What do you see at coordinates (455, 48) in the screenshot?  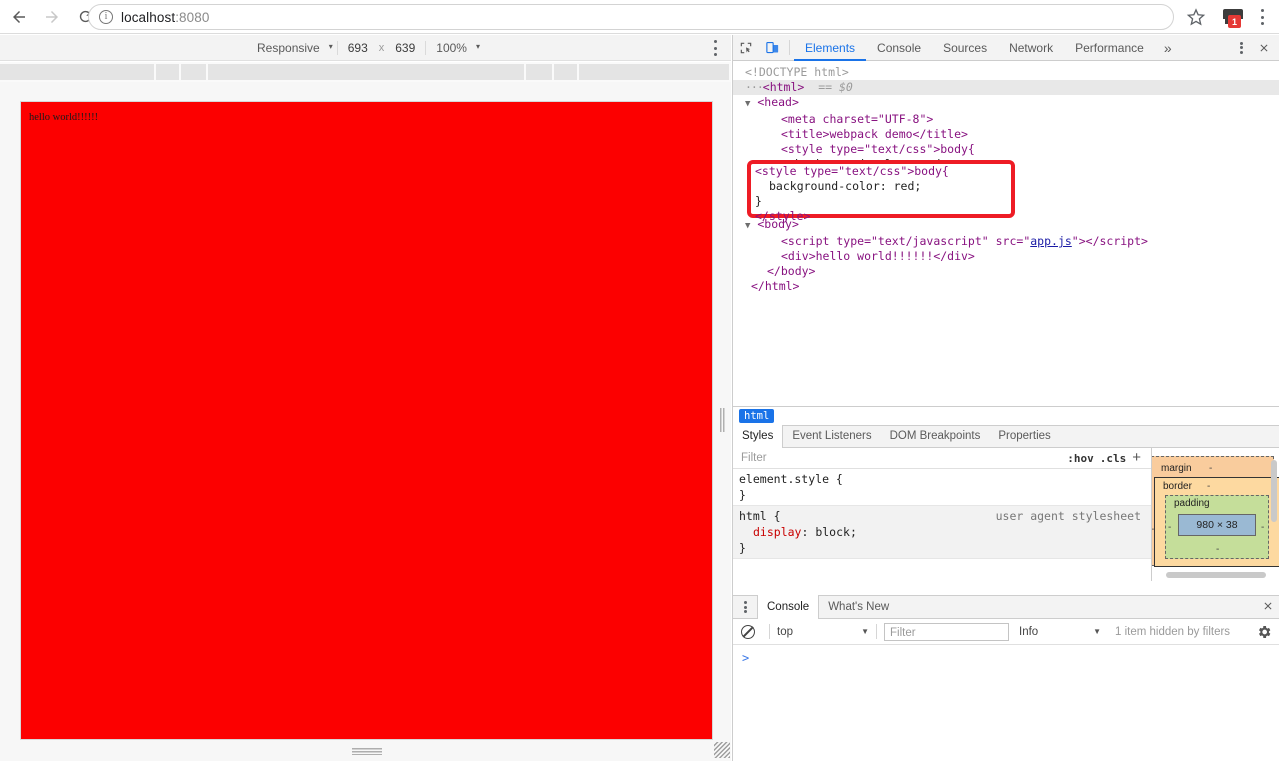 I see `zoom-selector: 100% ▾` at bounding box center [455, 48].